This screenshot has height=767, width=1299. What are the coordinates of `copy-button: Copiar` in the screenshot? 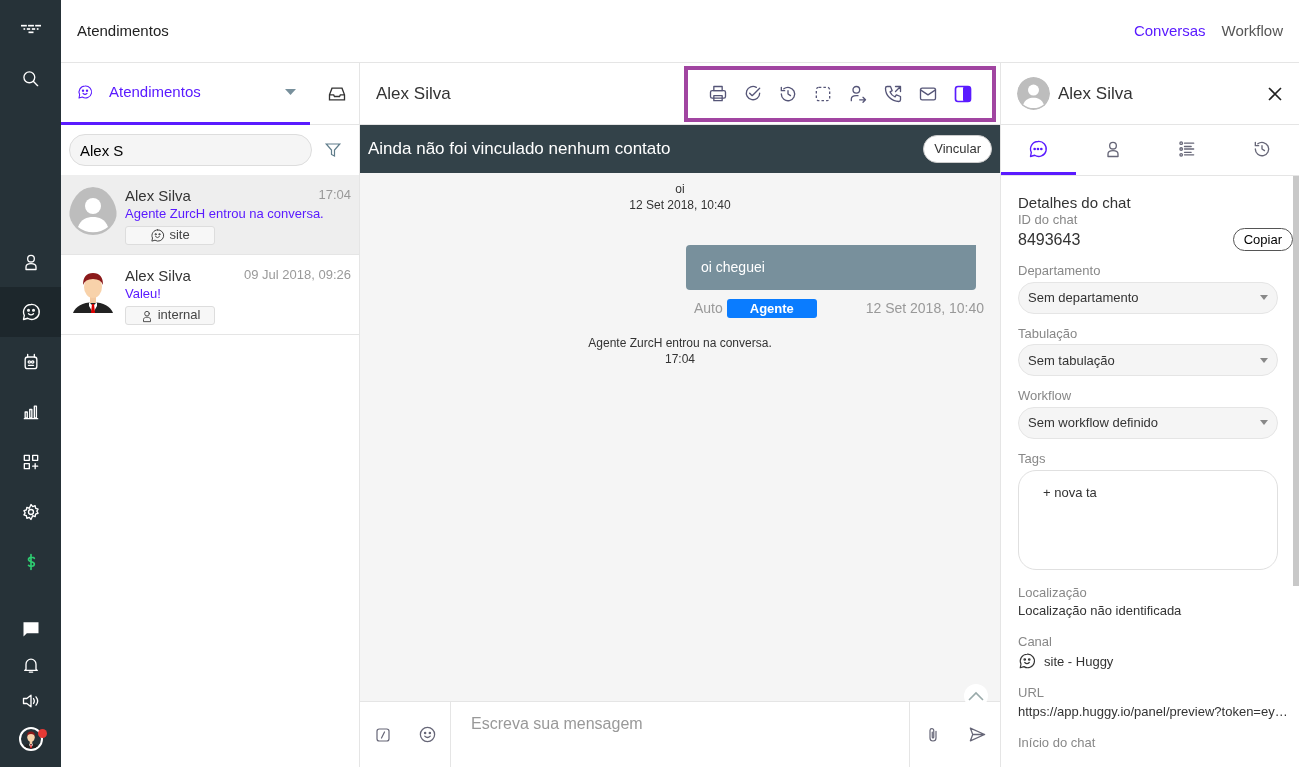 It's located at (1262, 239).